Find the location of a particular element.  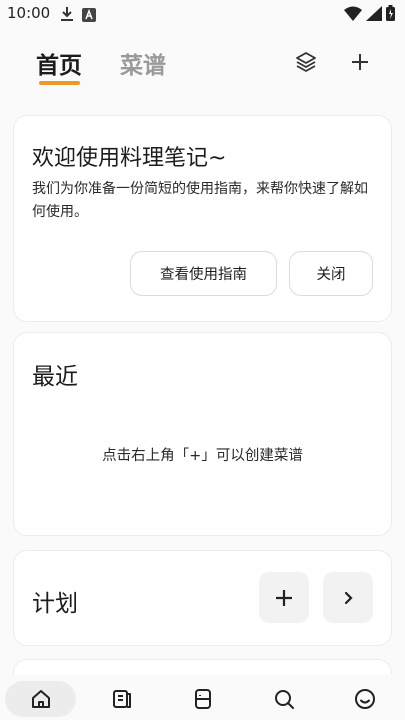

status-right-icons is located at coordinates (369, 15).